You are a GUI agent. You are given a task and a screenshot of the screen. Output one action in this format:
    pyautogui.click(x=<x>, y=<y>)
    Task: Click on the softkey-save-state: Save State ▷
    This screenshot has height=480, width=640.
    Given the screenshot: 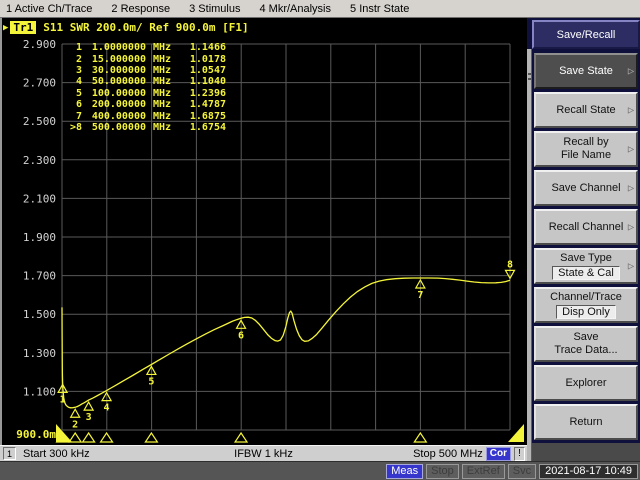 What is the action you would take?
    pyautogui.click(x=586, y=71)
    